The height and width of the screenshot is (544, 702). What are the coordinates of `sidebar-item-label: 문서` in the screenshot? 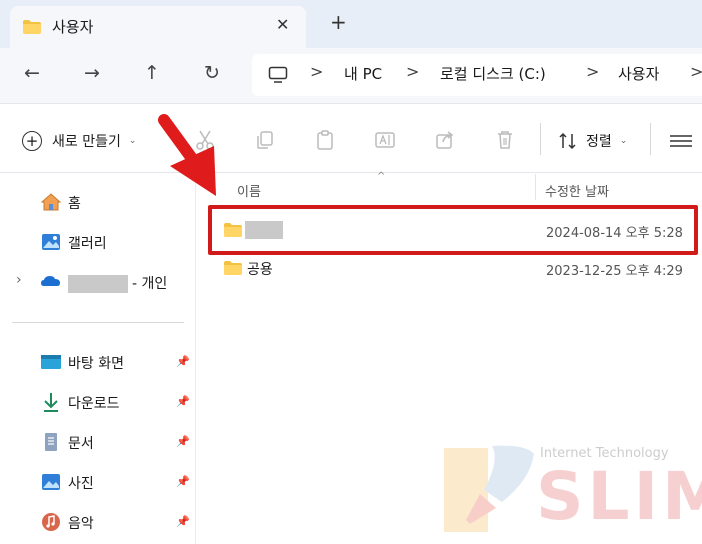 It's located at (81, 444).